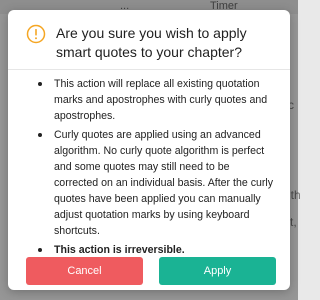 The height and width of the screenshot is (300, 320). Describe the element at coordinates (84, 271) in the screenshot. I see `cancel-button: Cancel` at that location.